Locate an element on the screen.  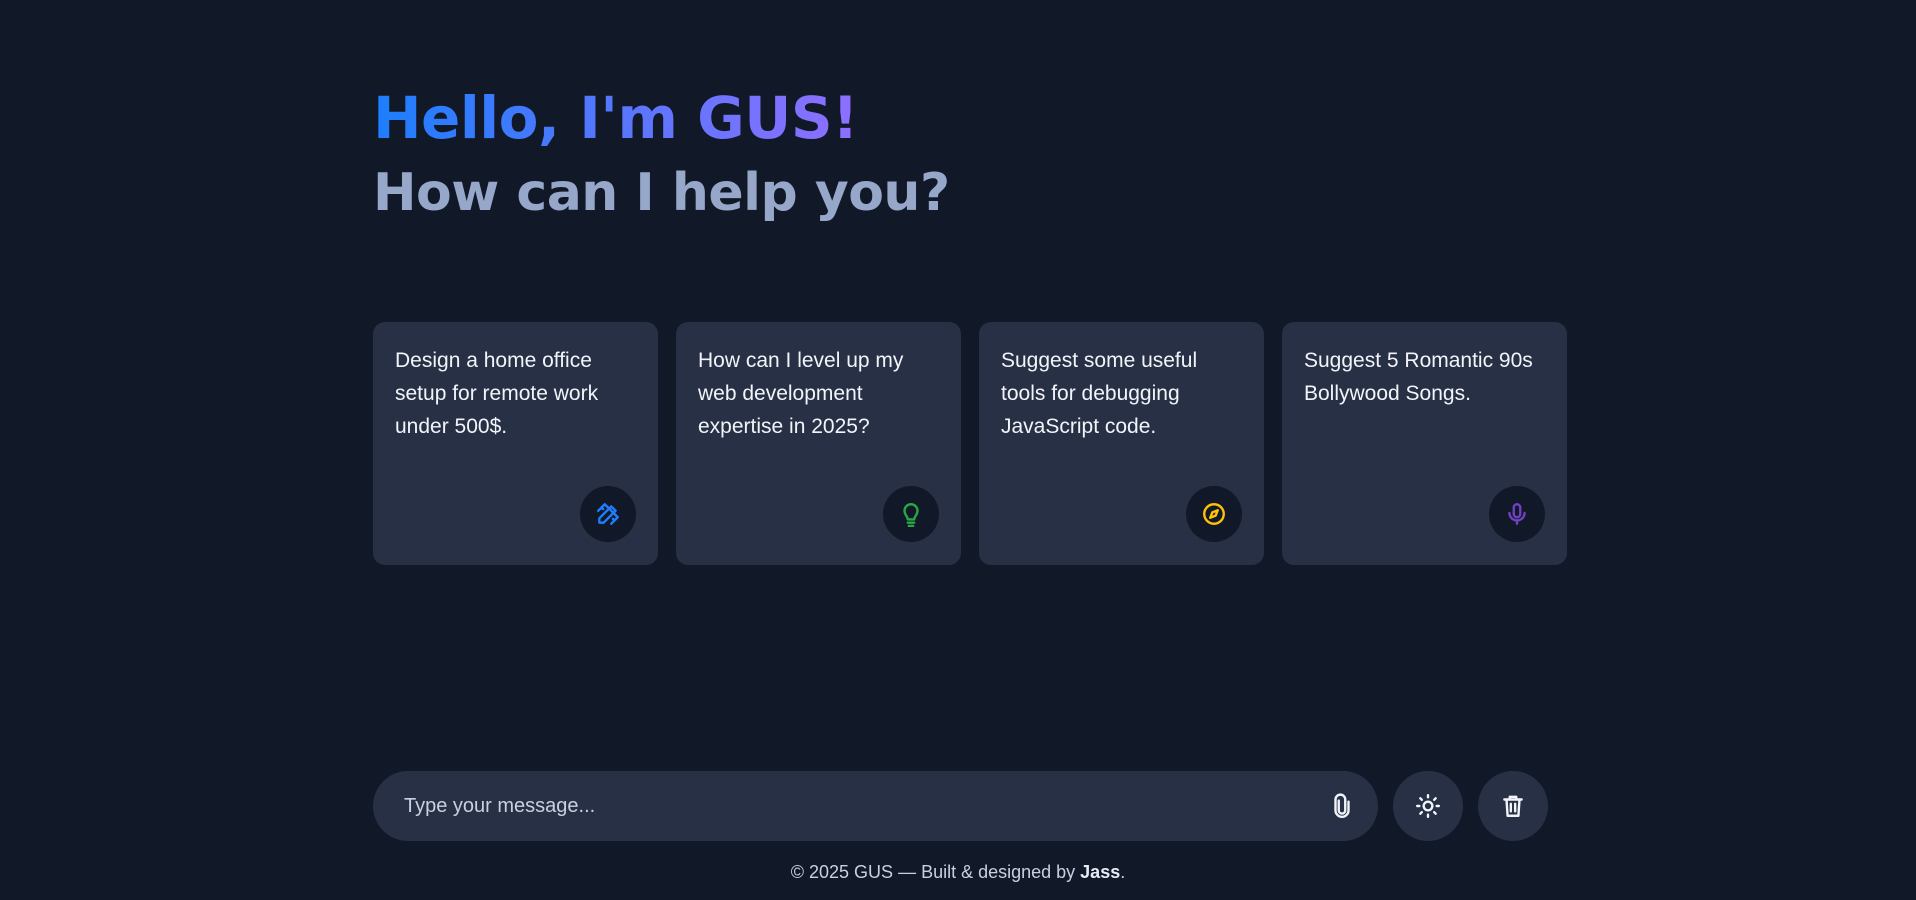
compass-icon is located at coordinates (1214, 514).